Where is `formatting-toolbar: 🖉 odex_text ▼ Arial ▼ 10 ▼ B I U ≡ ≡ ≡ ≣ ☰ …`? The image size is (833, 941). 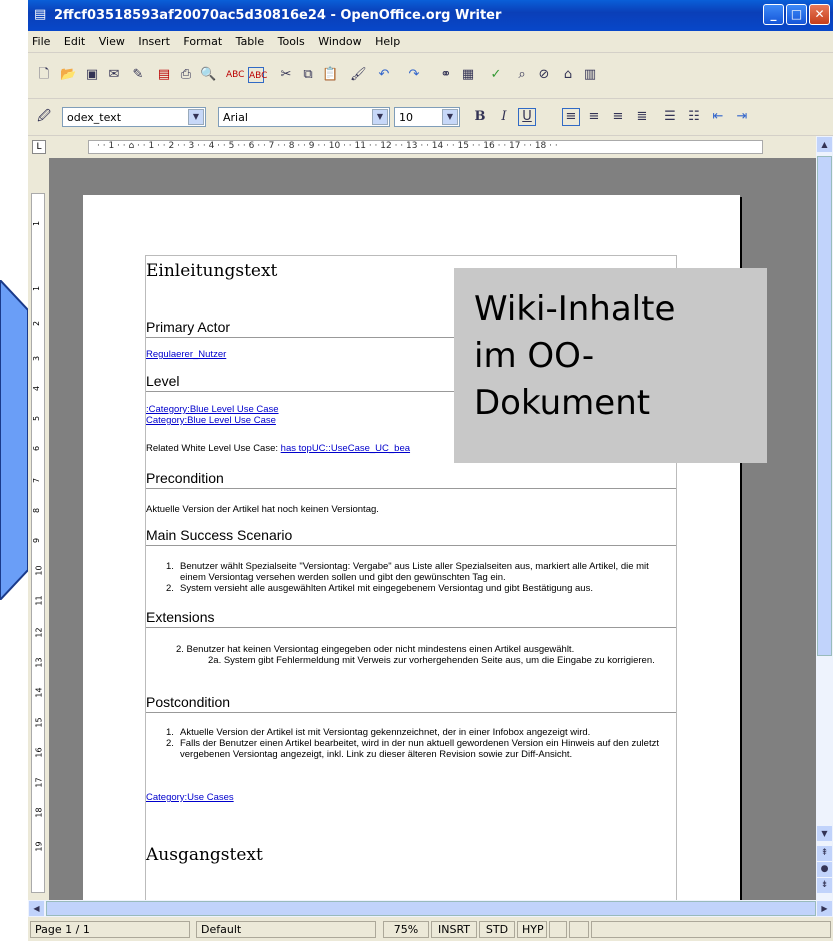 formatting-toolbar: 🖉 odex_text ▼ Arial ▼ 10 ▼ B I U ≡ ≡ ≡ ≣ ☰ … is located at coordinates (430, 117).